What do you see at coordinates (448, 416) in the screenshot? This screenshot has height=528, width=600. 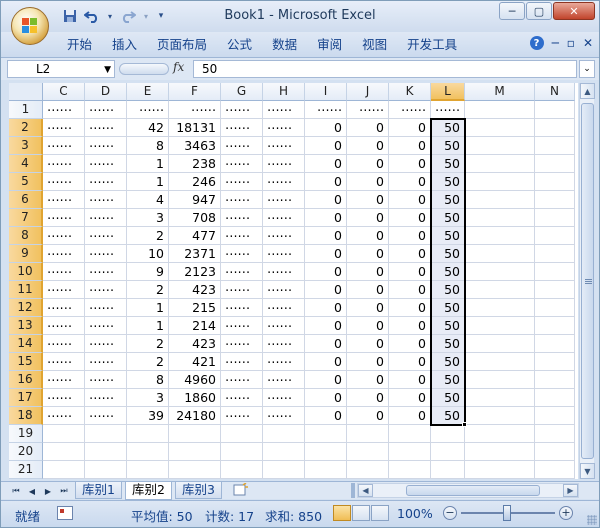 I see `cell-l18: 50` at bounding box center [448, 416].